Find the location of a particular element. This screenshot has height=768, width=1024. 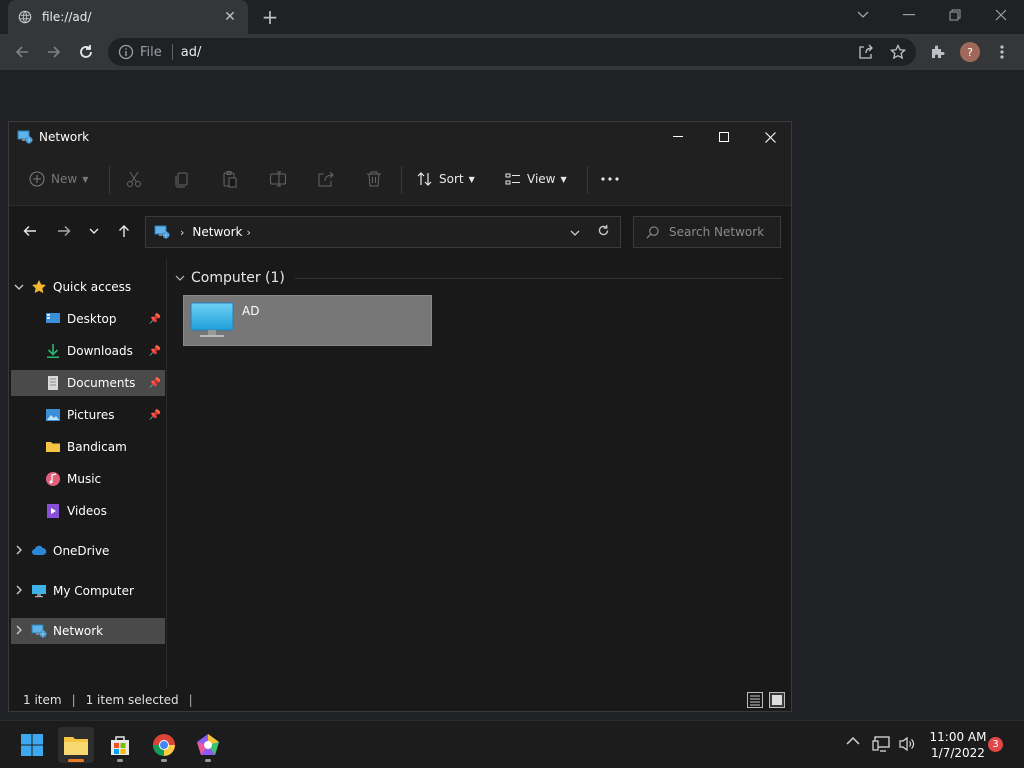

explorer-maximize-icon is located at coordinates (724, 137).